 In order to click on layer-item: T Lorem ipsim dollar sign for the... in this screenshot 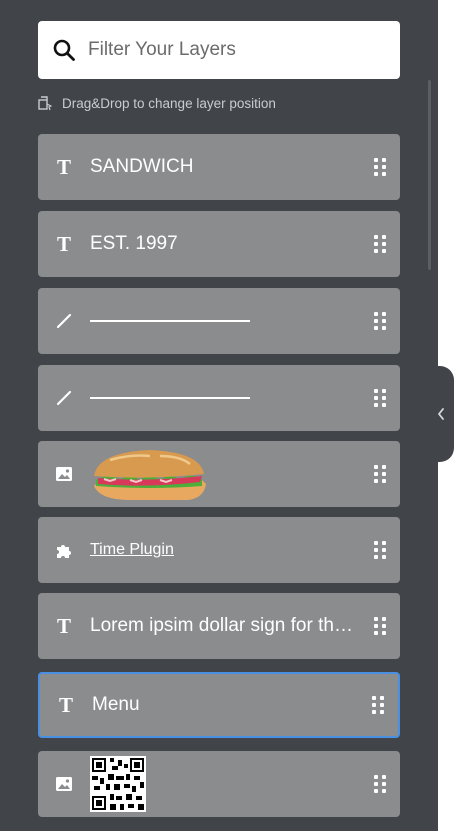, I will do `click(219, 626)`.